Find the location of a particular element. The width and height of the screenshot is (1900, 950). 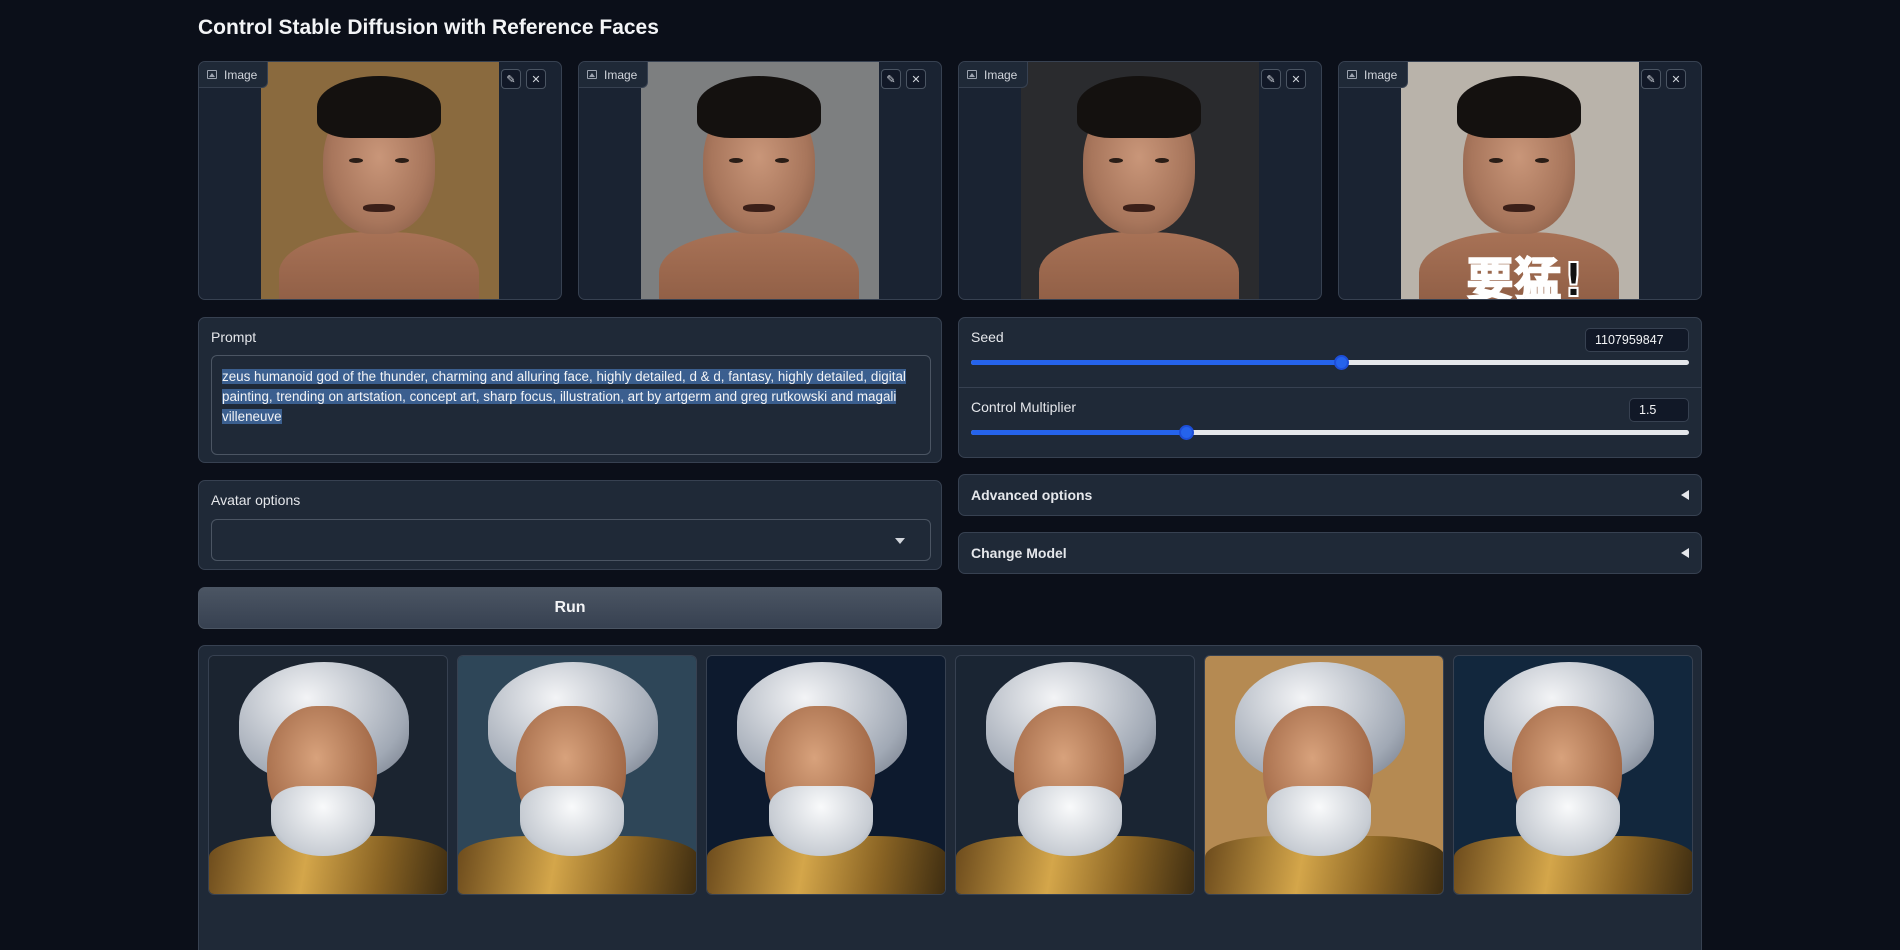

advanced-options-accordion: Advanced options is located at coordinates (1330, 495).